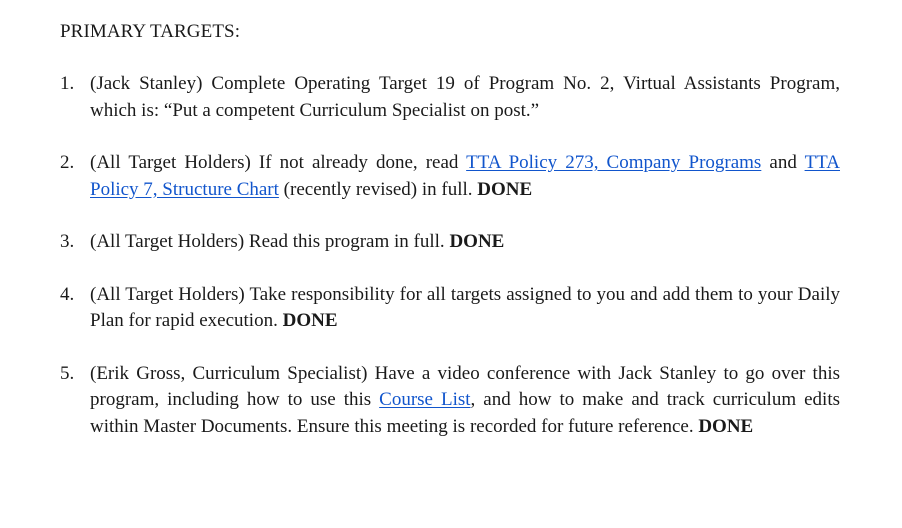  What do you see at coordinates (347, 241) in the screenshot?
I see `target-text: Read this program in full.` at bounding box center [347, 241].